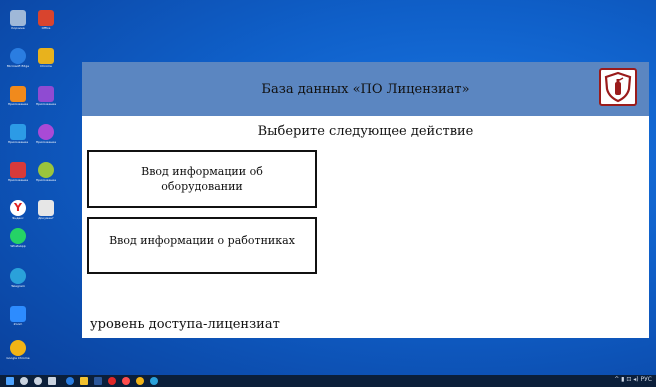  Describe the element at coordinates (38, 381) in the screenshot. I see `cortana-icon` at that location.